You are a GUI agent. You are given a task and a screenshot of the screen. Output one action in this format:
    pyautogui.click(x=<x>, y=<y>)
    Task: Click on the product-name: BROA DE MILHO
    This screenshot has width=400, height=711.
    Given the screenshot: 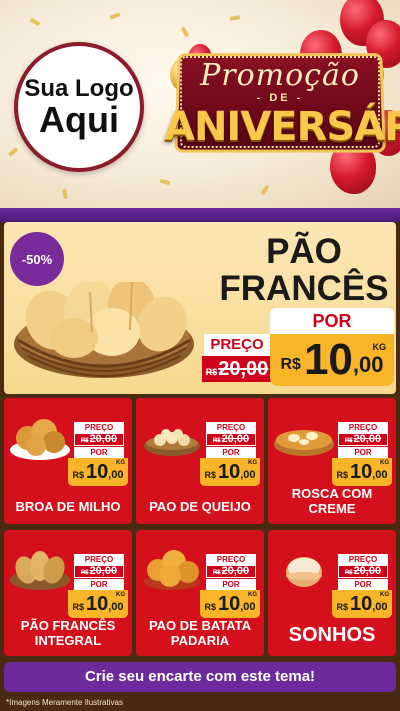 What is the action you would take?
    pyautogui.click(x=68, y=506)
    